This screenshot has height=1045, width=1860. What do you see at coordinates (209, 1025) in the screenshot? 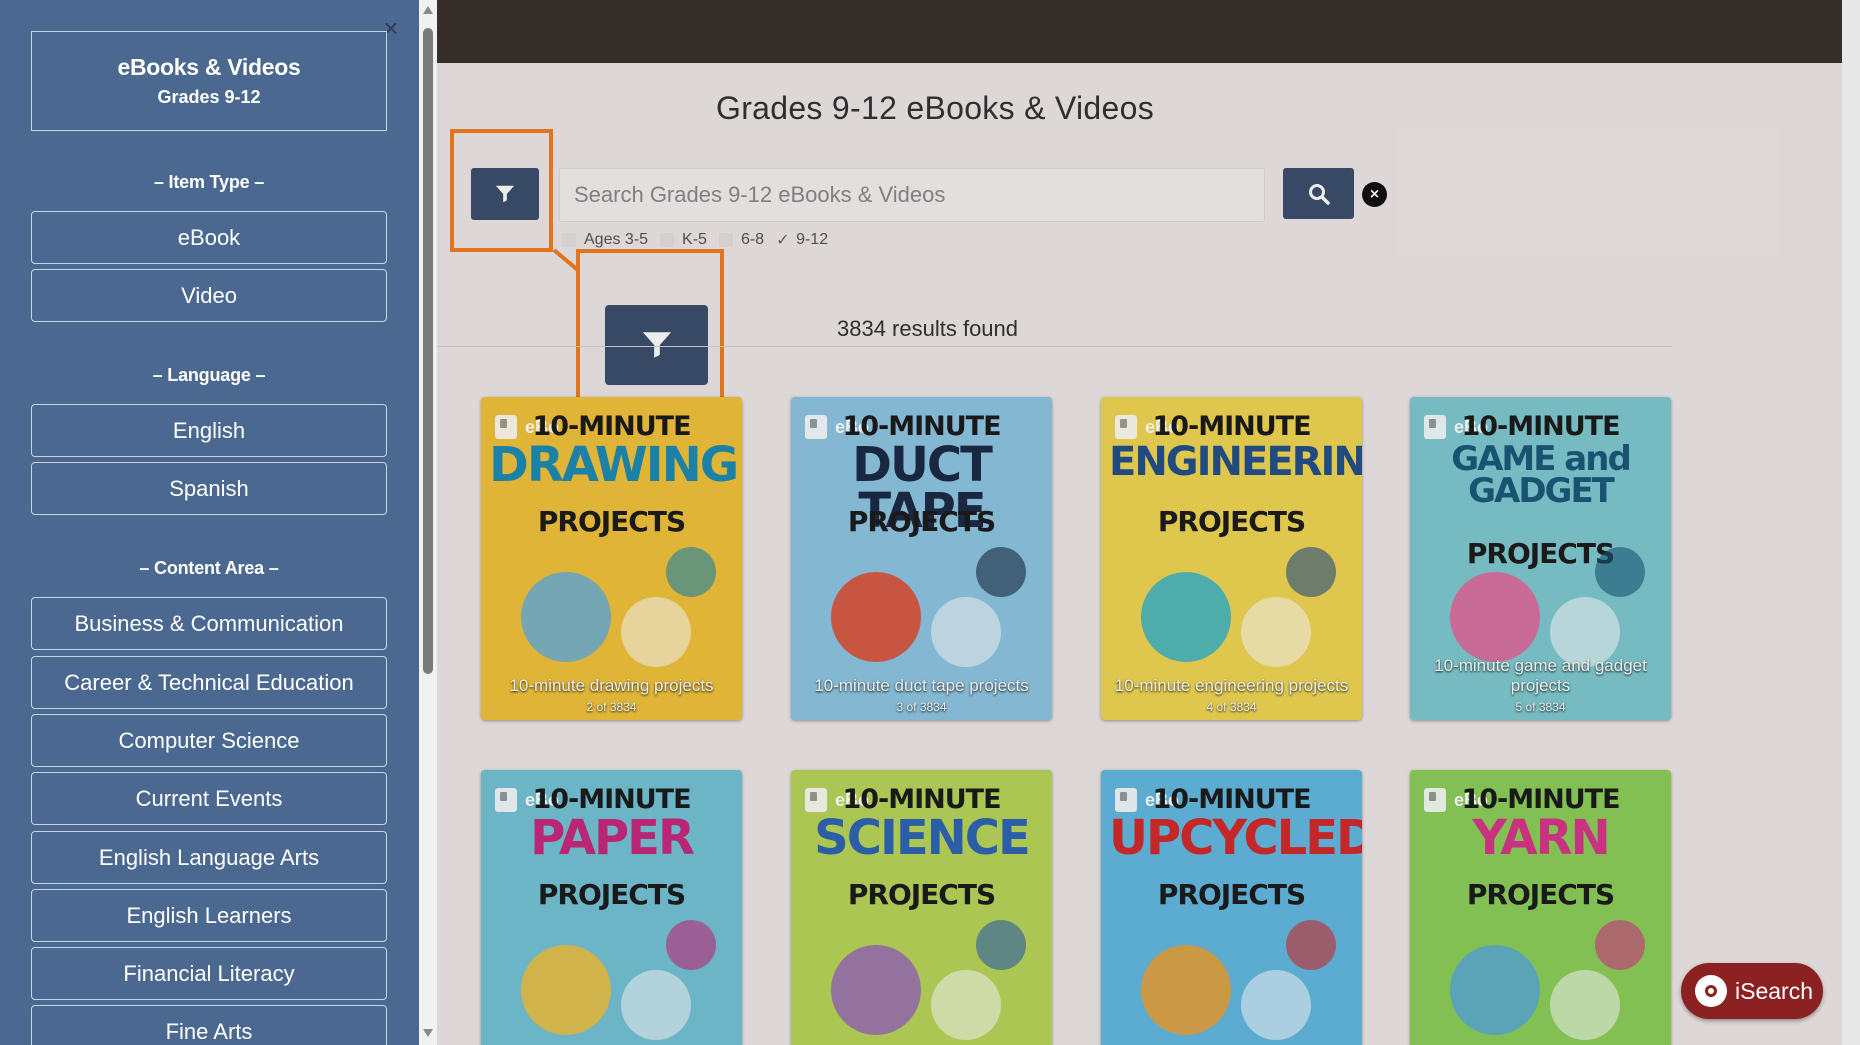
I see `sidebar-item-fine-arts: Fine Arts` at bounding box center [209, 1025].